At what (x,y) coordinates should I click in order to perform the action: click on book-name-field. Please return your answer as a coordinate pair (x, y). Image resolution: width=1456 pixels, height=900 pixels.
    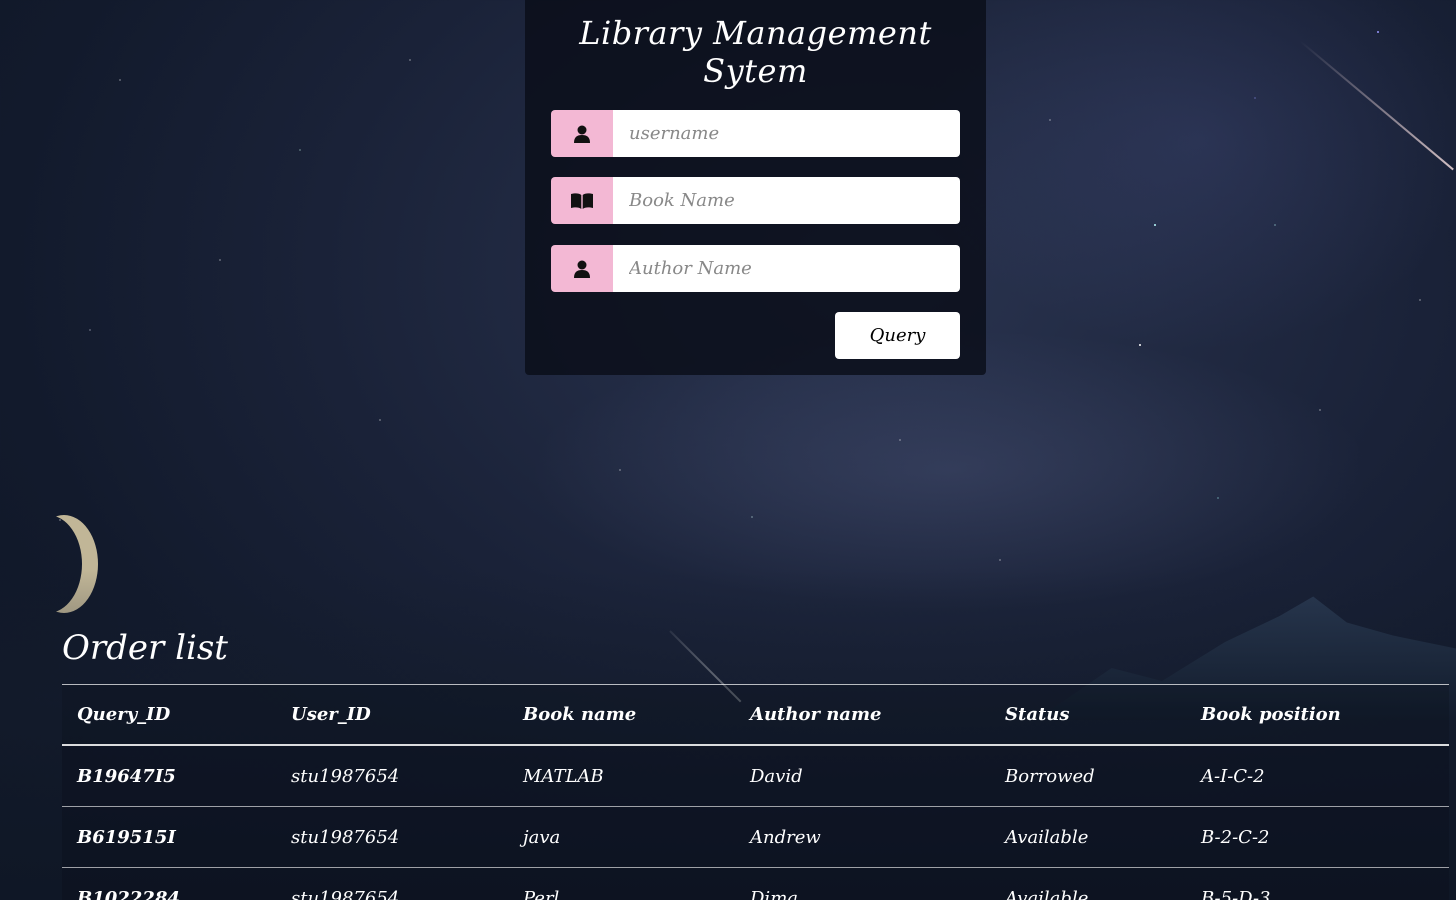
    Looking at the image, I should click on (755, 200).